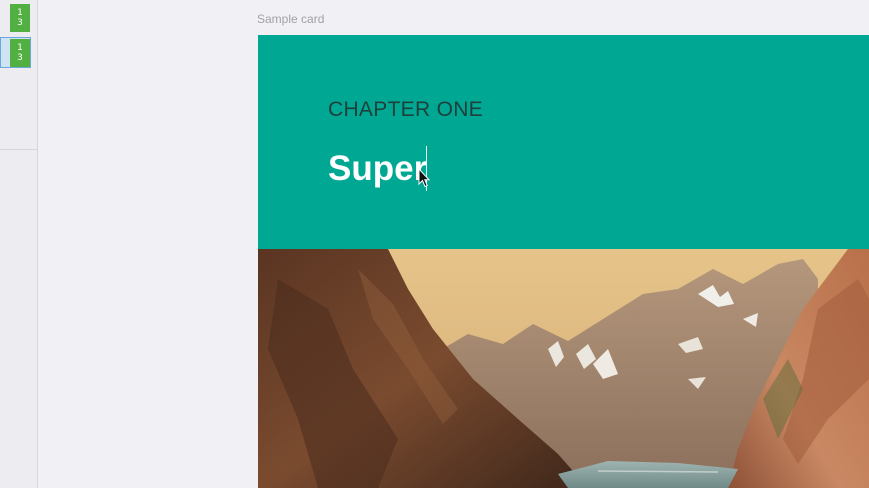  What do you see at coordinates (377, 169) in the screenshot?
I see `headline-text: Super` at bounding box center [377, 169].